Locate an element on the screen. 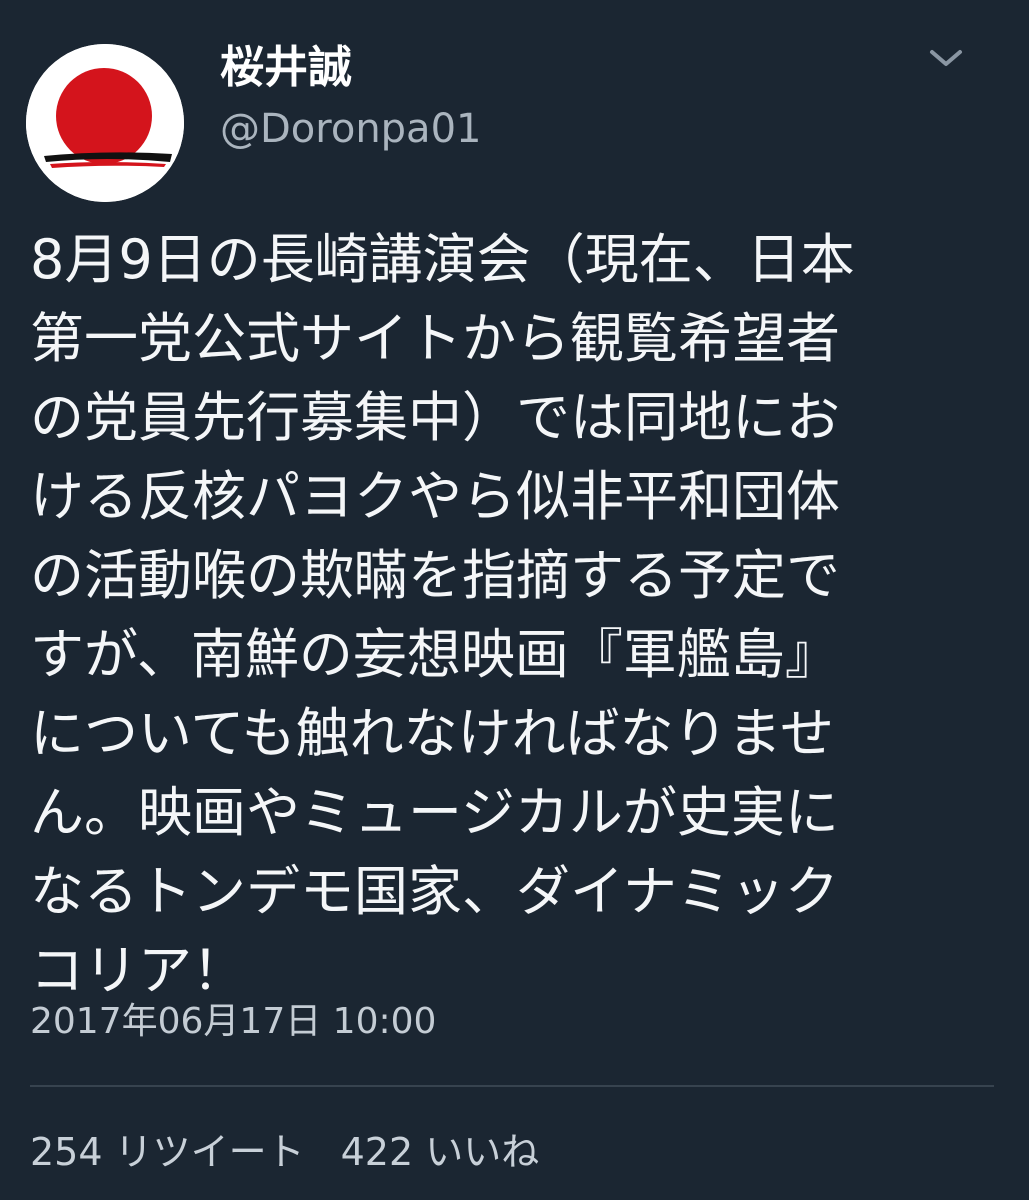  tweet-text-line: の党員先行募集中）では同地にお is located at coordinates (435, 417).